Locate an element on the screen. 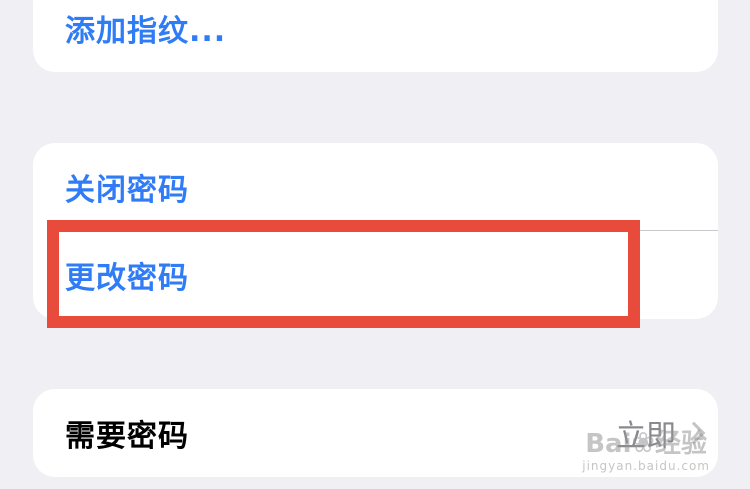 The image size is (750, 489). turn-passcode-off-label: 关闭密码 is located at coordinates (127, 190).